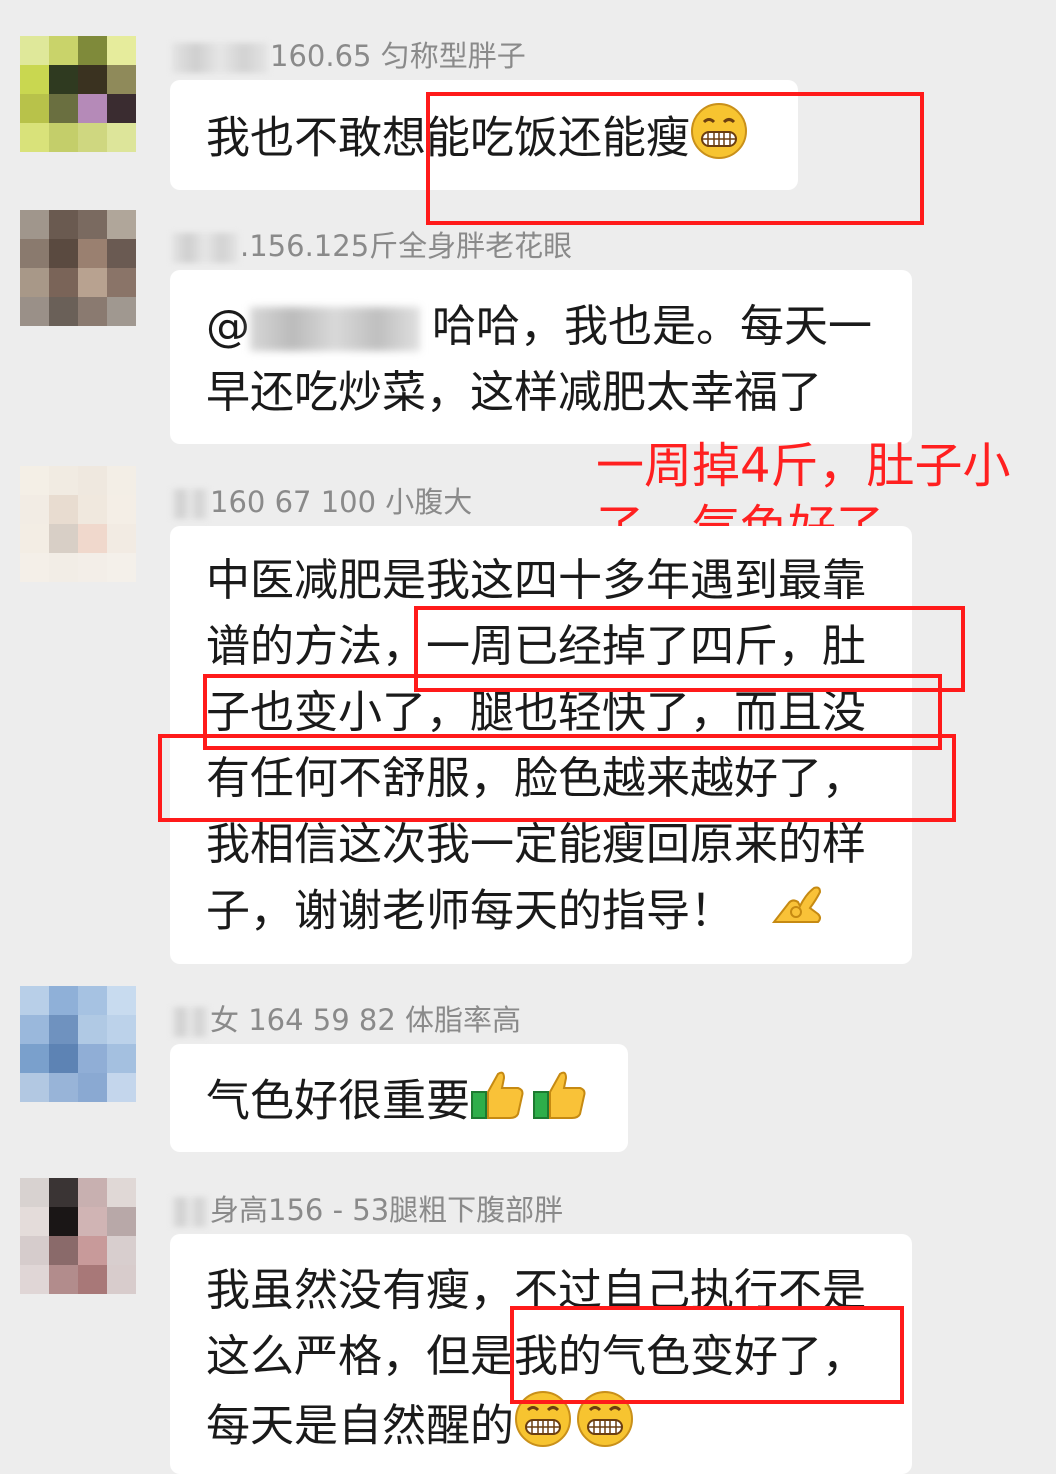 This screenshot has height=1474, width=1056. Describe the element at coordinates (367, 1210) in the screenshot. I see `sender-nickname: 身高156 - 53腿粗下腹部胖` at that location.